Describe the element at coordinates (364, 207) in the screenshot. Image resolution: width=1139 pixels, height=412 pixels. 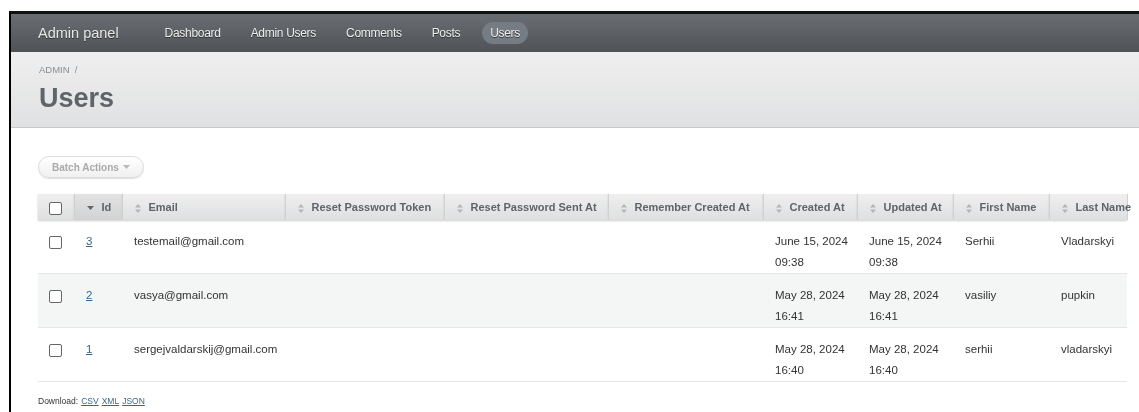
I see `column-header: Reset Password Token` at that location.